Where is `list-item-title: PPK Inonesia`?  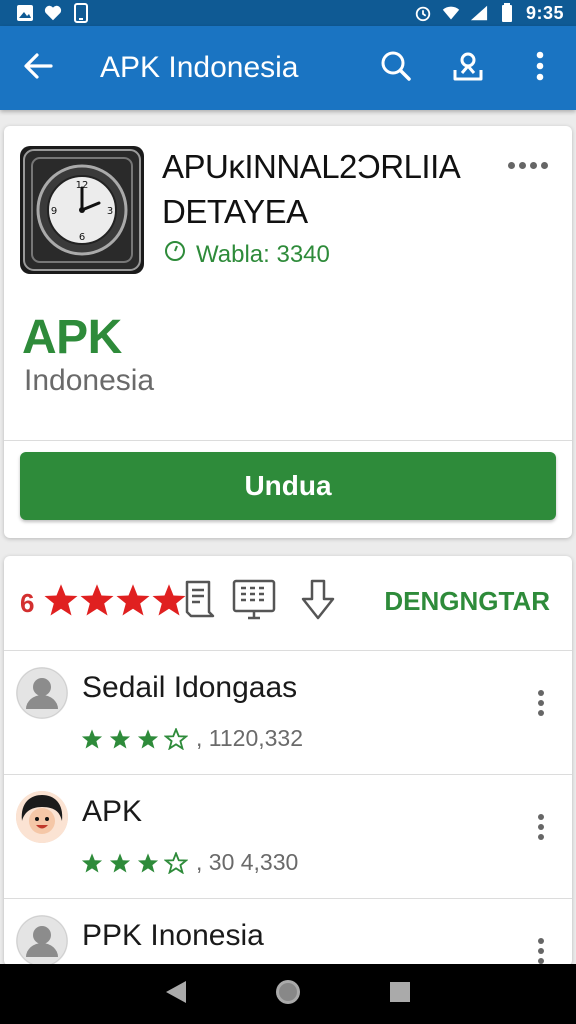 list-item-title: PPK Inonesia is located at coordinates (173, 935).